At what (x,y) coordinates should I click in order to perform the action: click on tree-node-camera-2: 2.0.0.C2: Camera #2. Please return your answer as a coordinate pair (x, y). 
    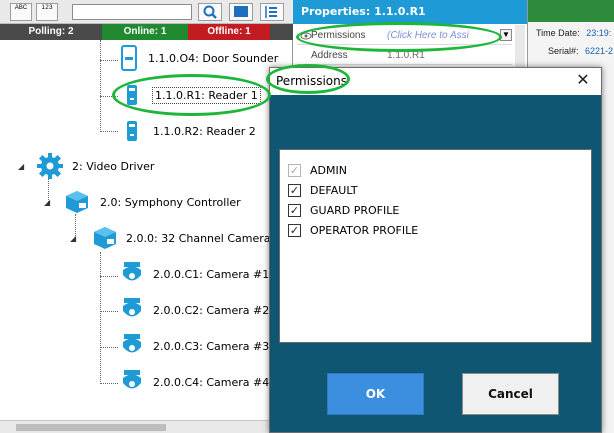
    Looking at the image, I should click on (194, 310).